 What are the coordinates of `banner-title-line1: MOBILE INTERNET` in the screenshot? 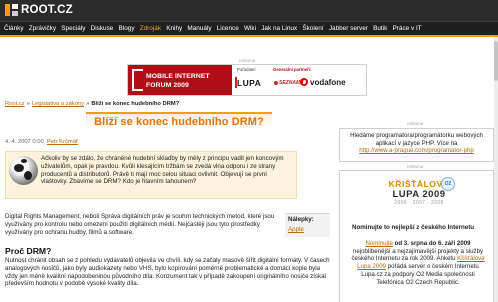 It's located at (178, 76).